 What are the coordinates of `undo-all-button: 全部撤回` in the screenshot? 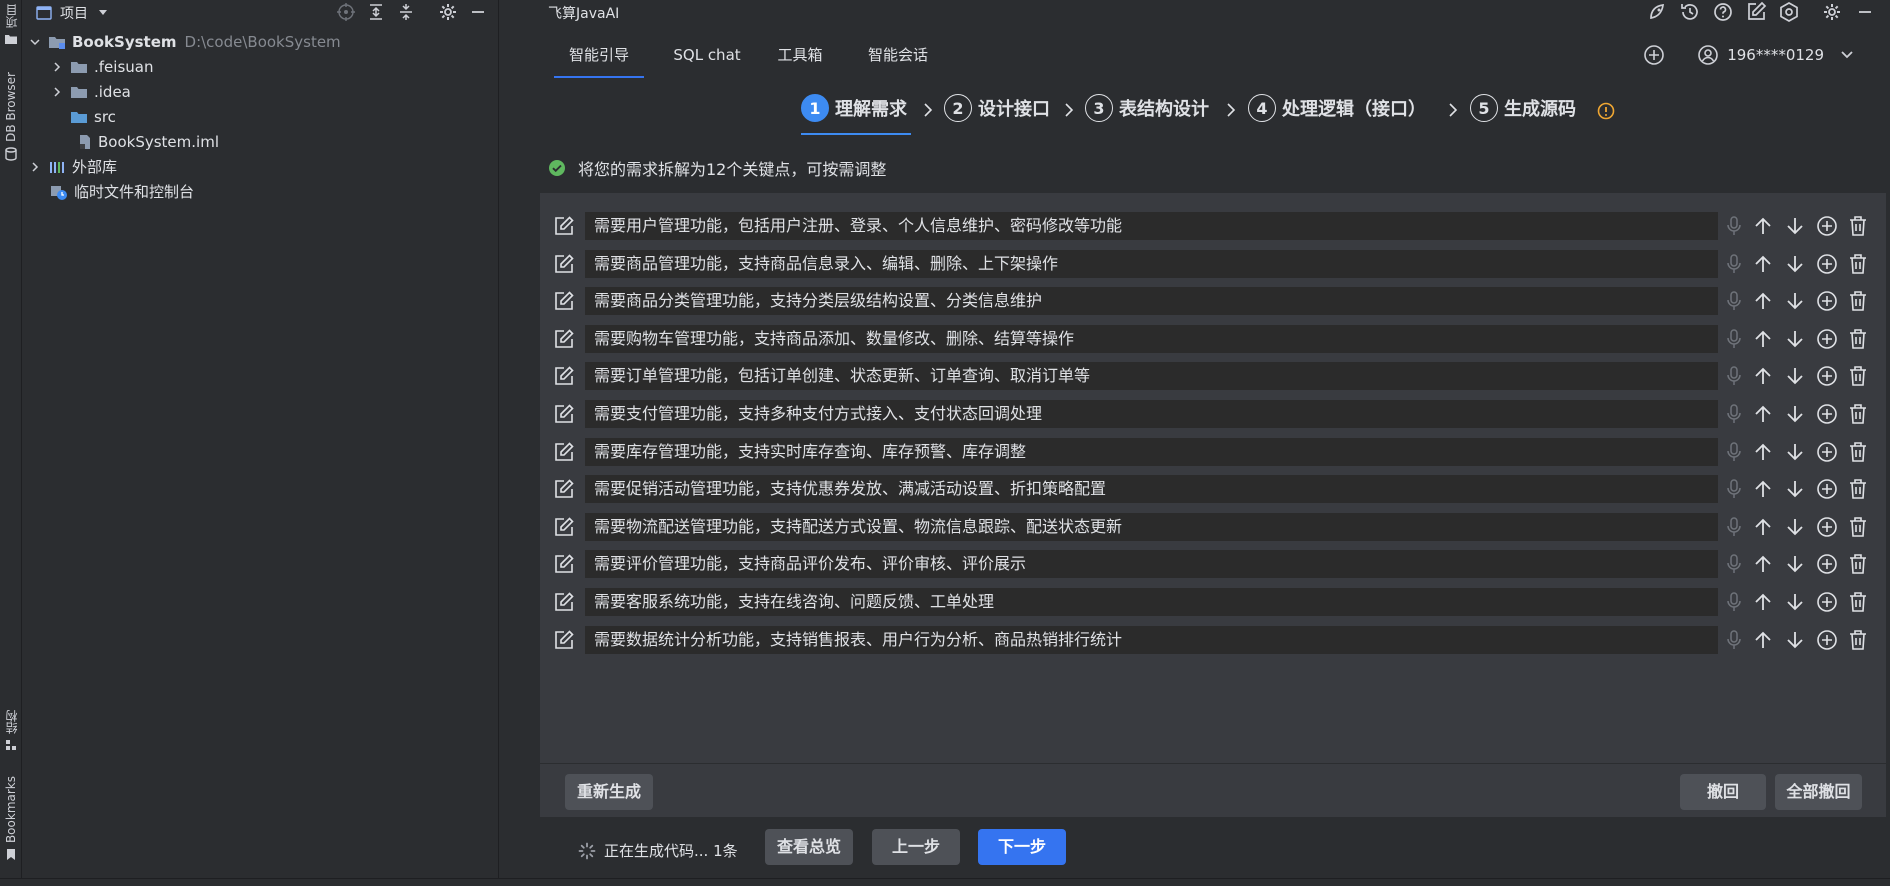 It's located at (1818, 792).